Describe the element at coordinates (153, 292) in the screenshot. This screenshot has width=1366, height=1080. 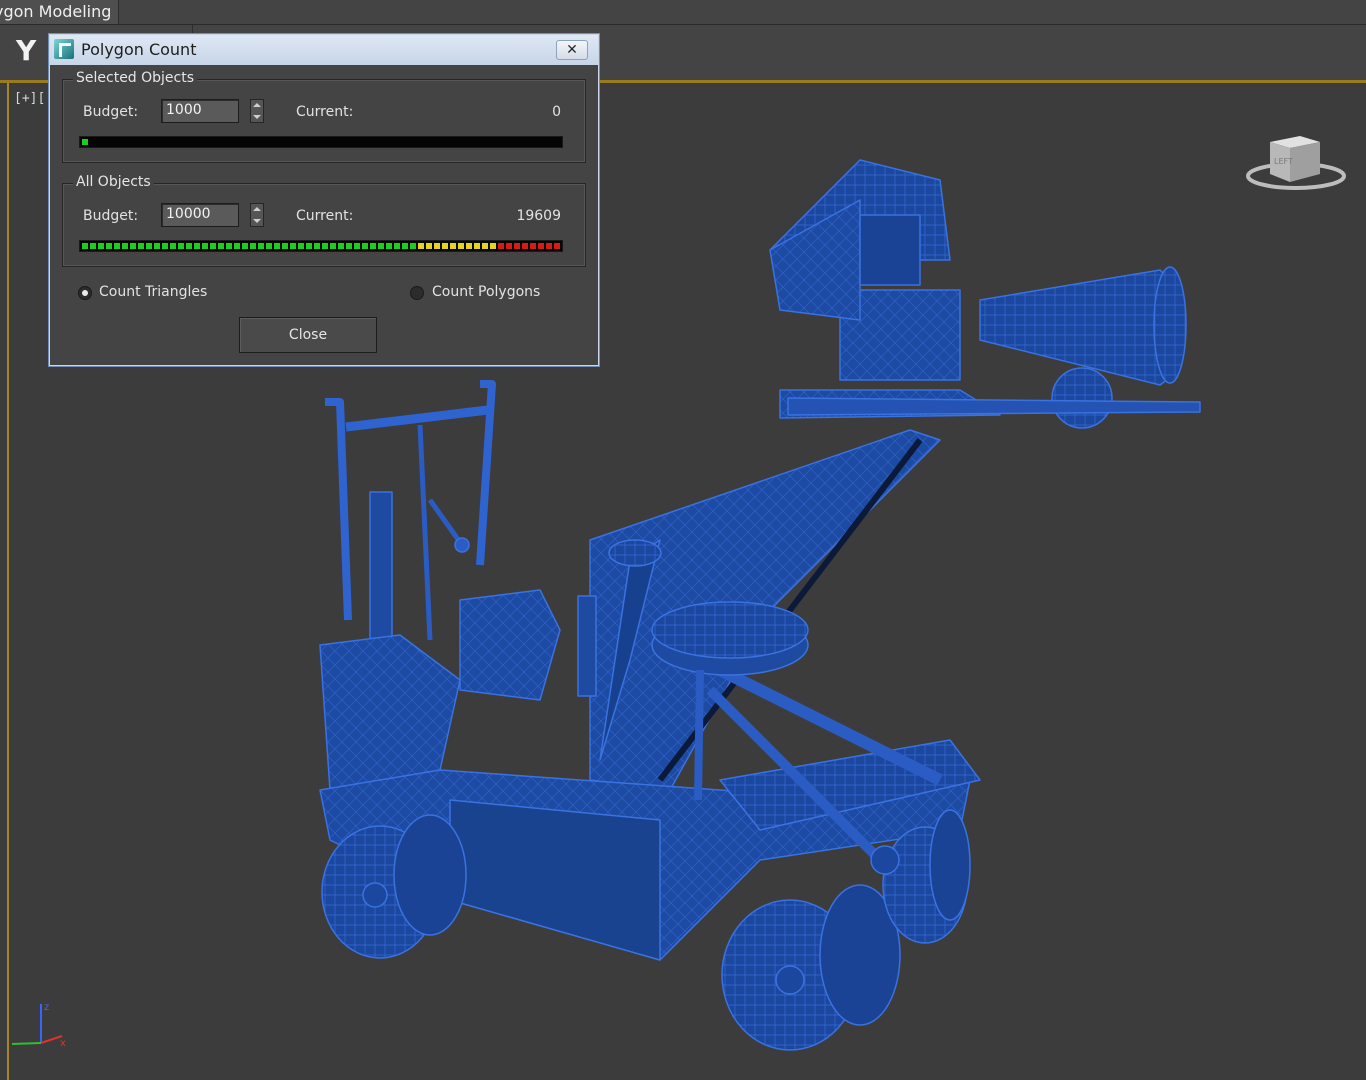
I see `count-triangles-label: Count Triangles` at that location.